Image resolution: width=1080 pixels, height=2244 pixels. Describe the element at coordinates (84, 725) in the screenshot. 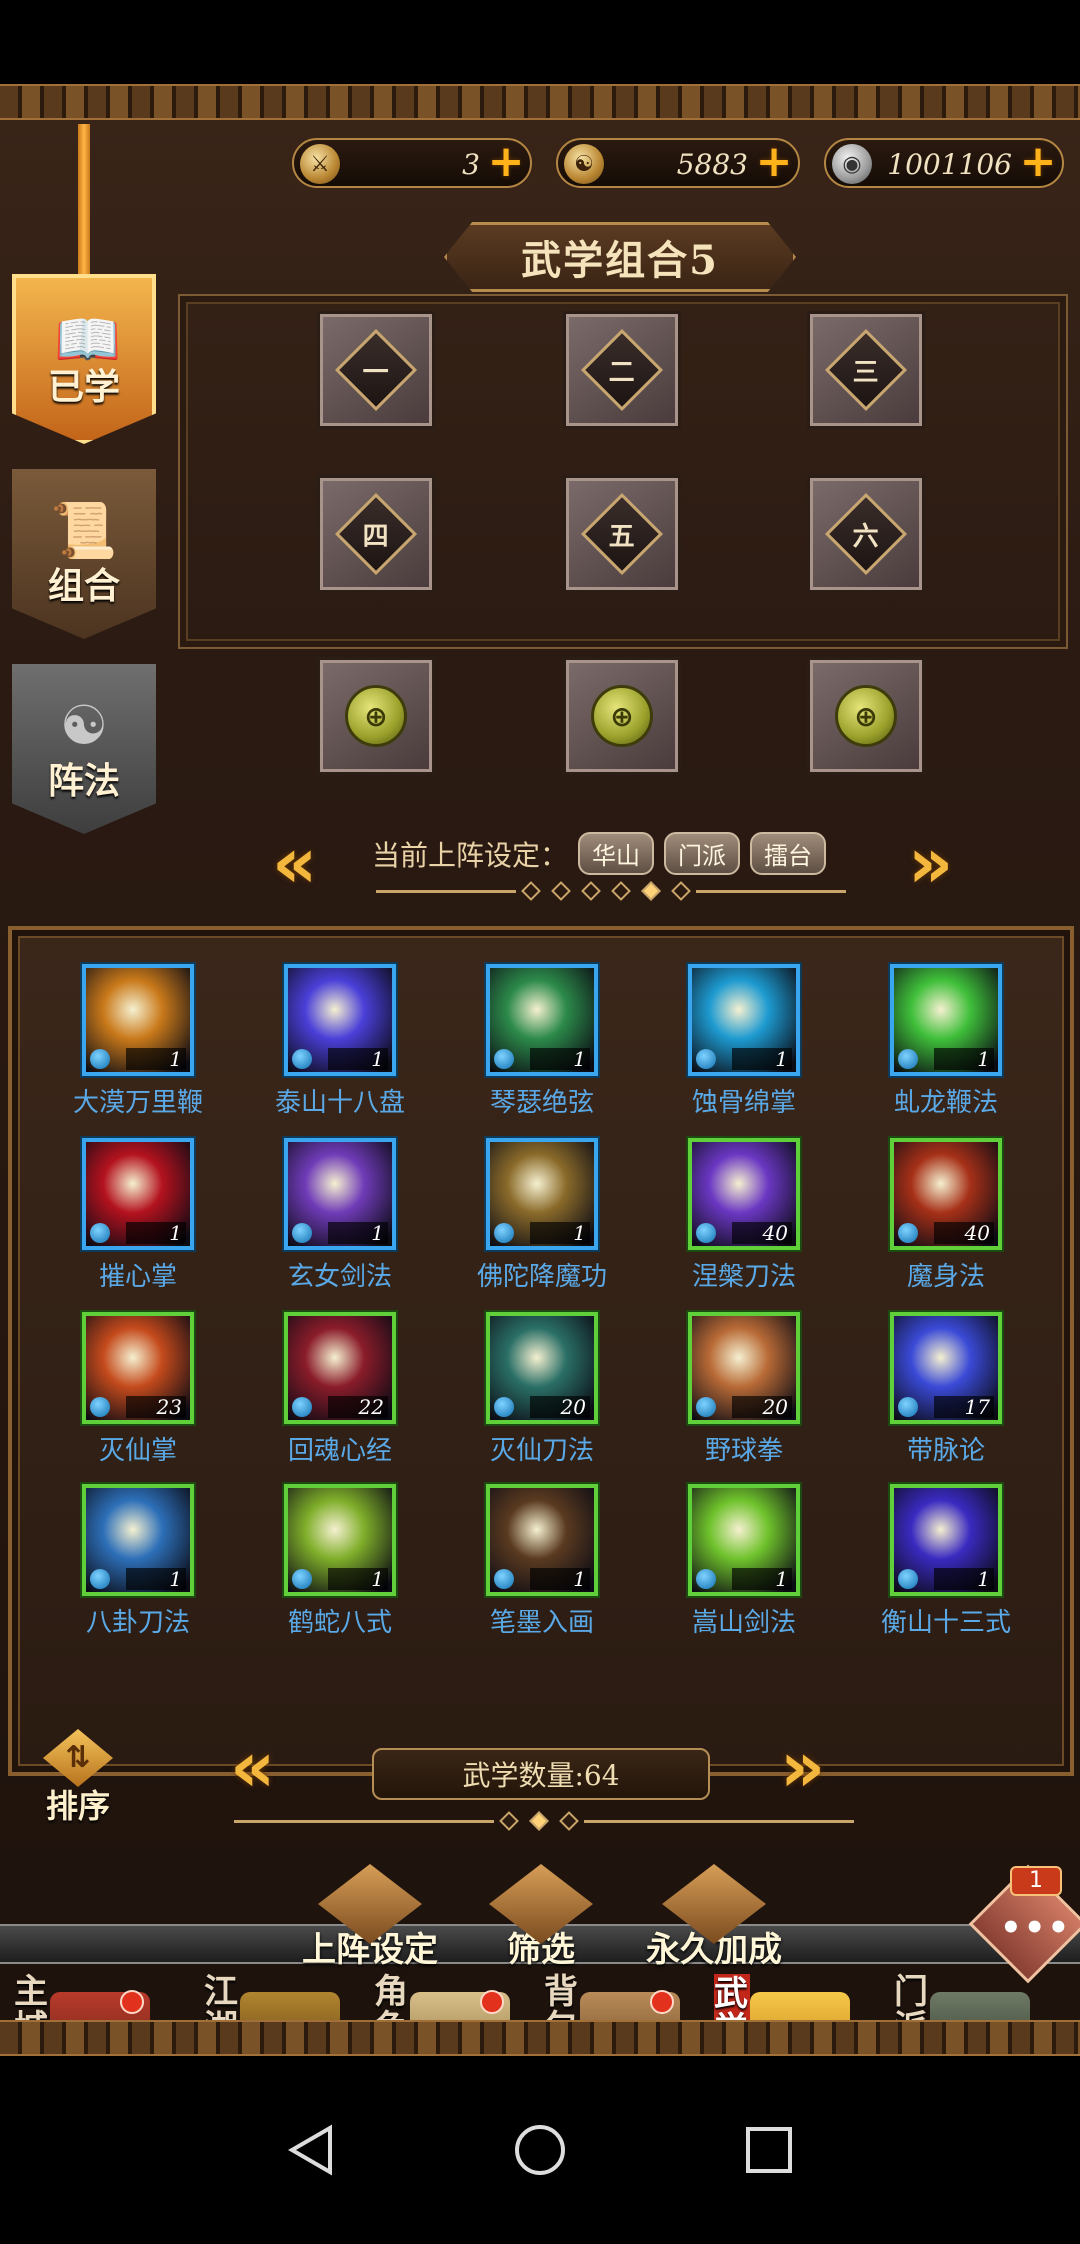

I see `yin-yang-icon: ☯` at that location.